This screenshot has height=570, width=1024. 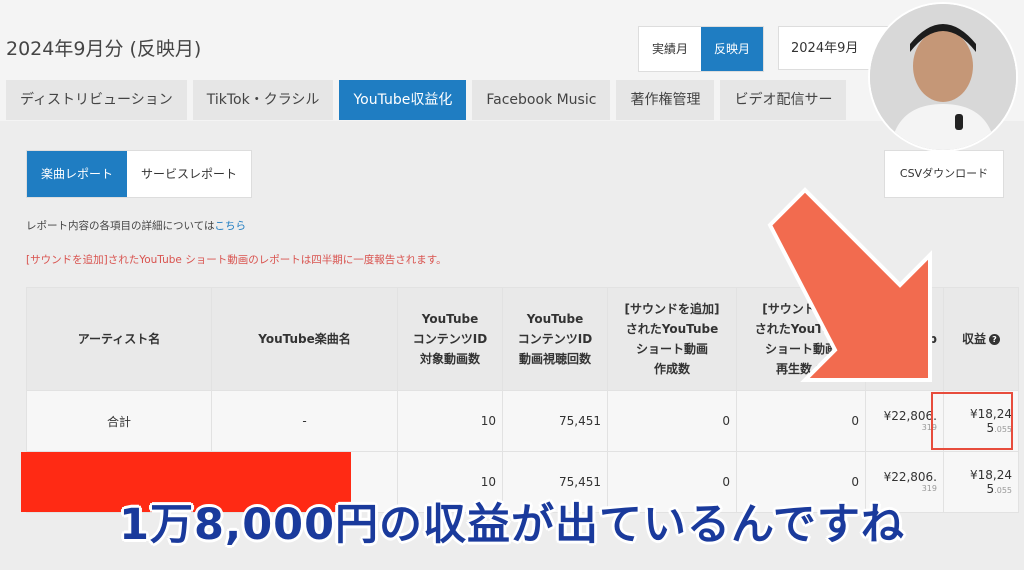 I want to click on info-line: レポート内容の各項目の詳細についてはこちら, so click(x=136, y=225).